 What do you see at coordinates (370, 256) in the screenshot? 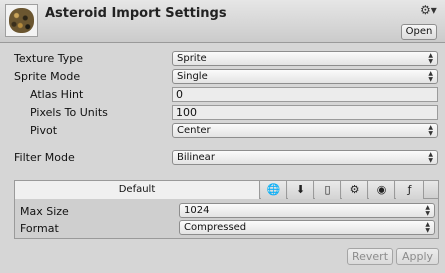
I see `revert-button: Revert` at bounding box center [370, 256].